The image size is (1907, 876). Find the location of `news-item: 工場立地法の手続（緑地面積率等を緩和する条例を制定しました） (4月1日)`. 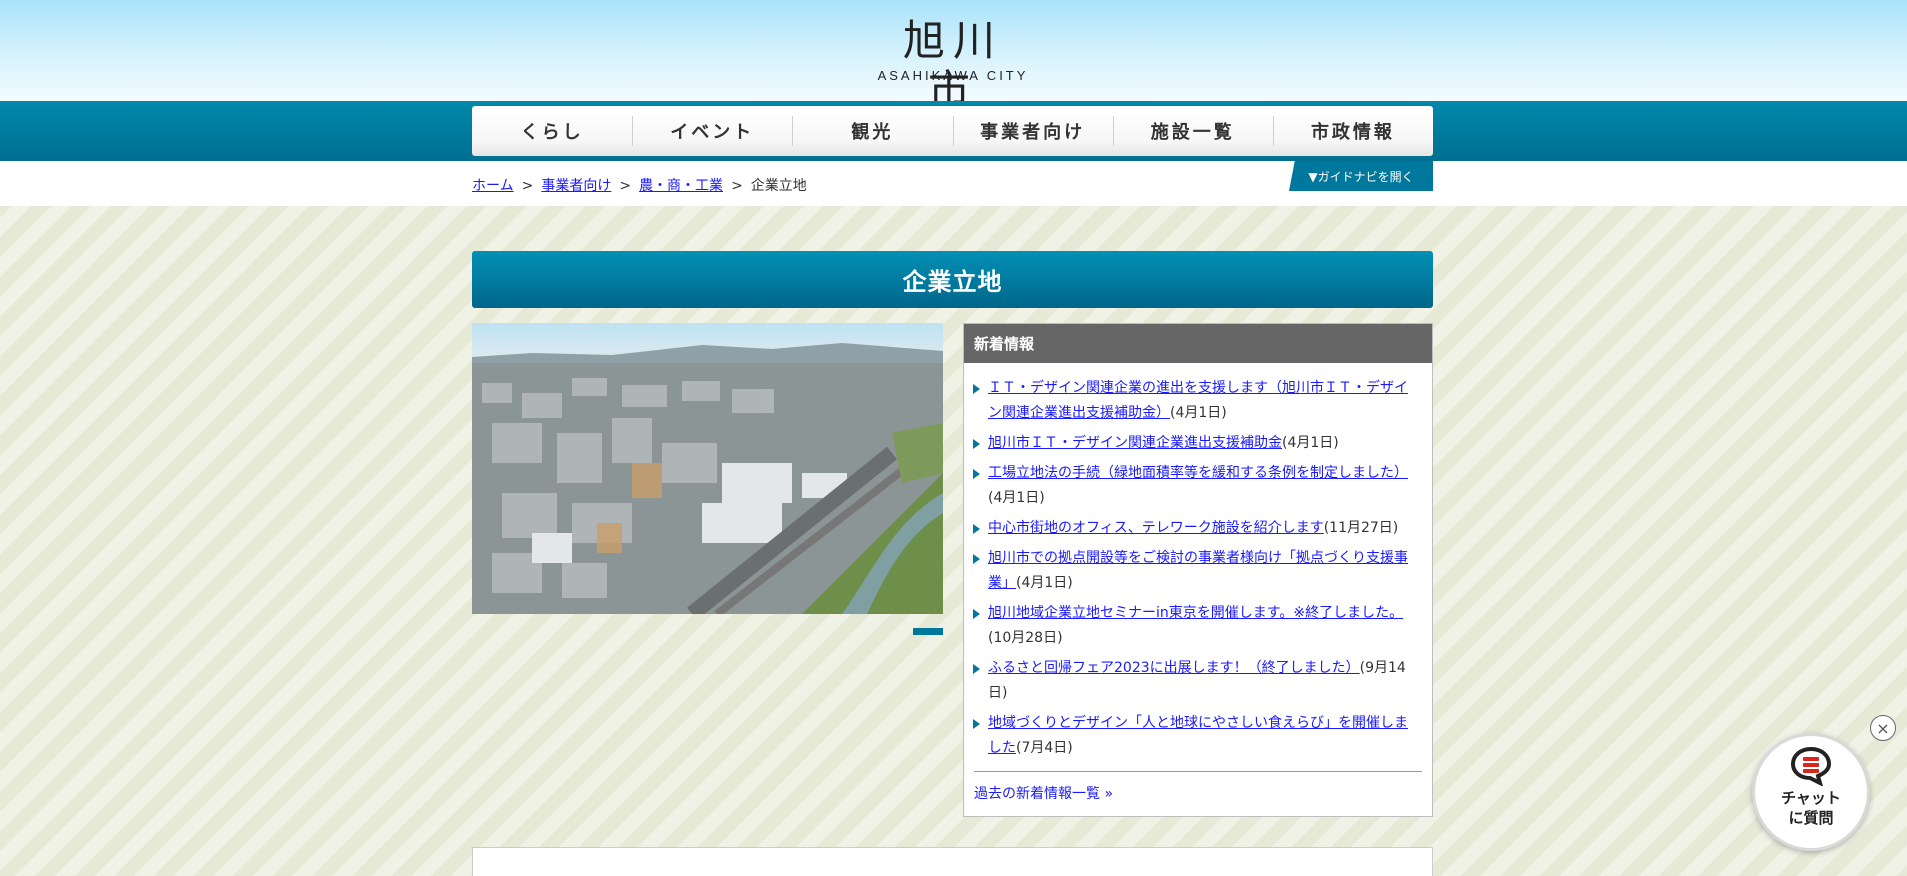

news-item: 工場立地法の手続（緑地面積率等を緩和する条例を制定しました） (4月1日) is located at coordinates (1192, 486).